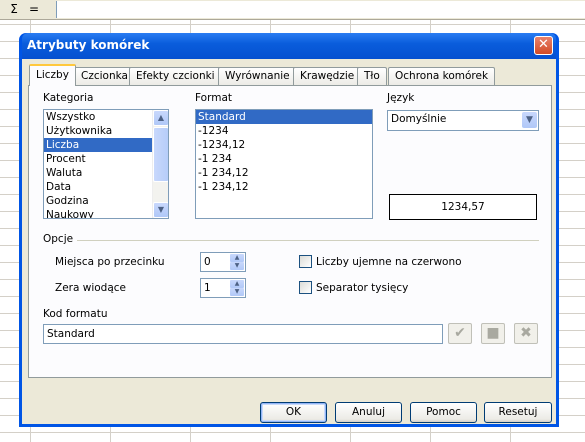 The width and height of the screenshot is (585, 442). Describe the element at coordinates (320, 9) in the screenshot. I see `formula-input` at that location.